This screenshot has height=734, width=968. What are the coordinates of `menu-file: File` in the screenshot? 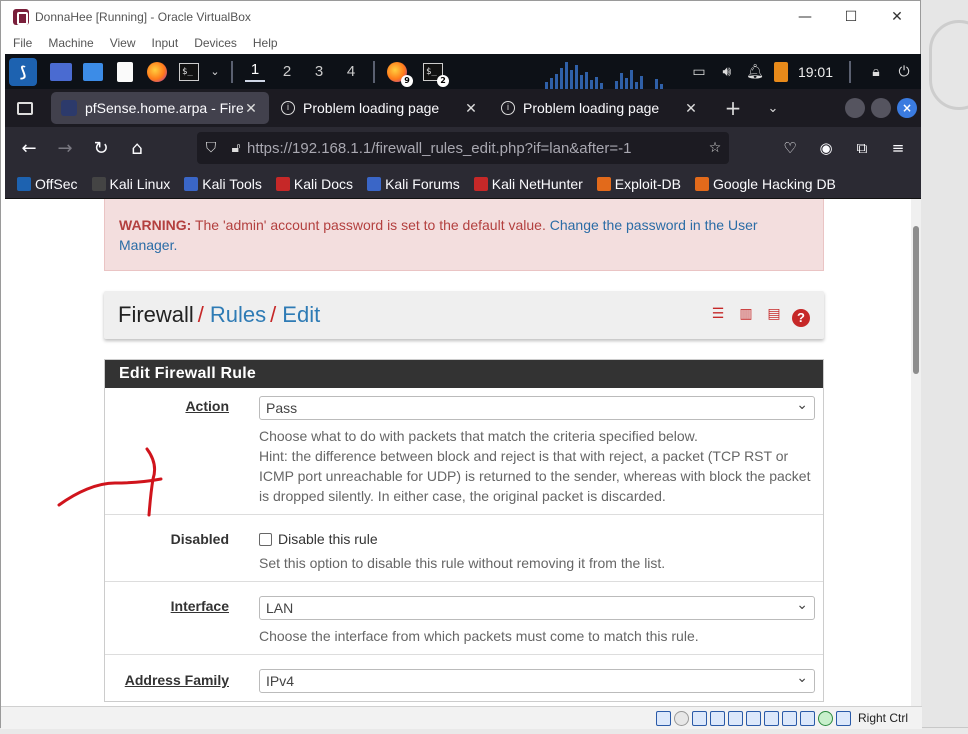 It's located at (20, 43).